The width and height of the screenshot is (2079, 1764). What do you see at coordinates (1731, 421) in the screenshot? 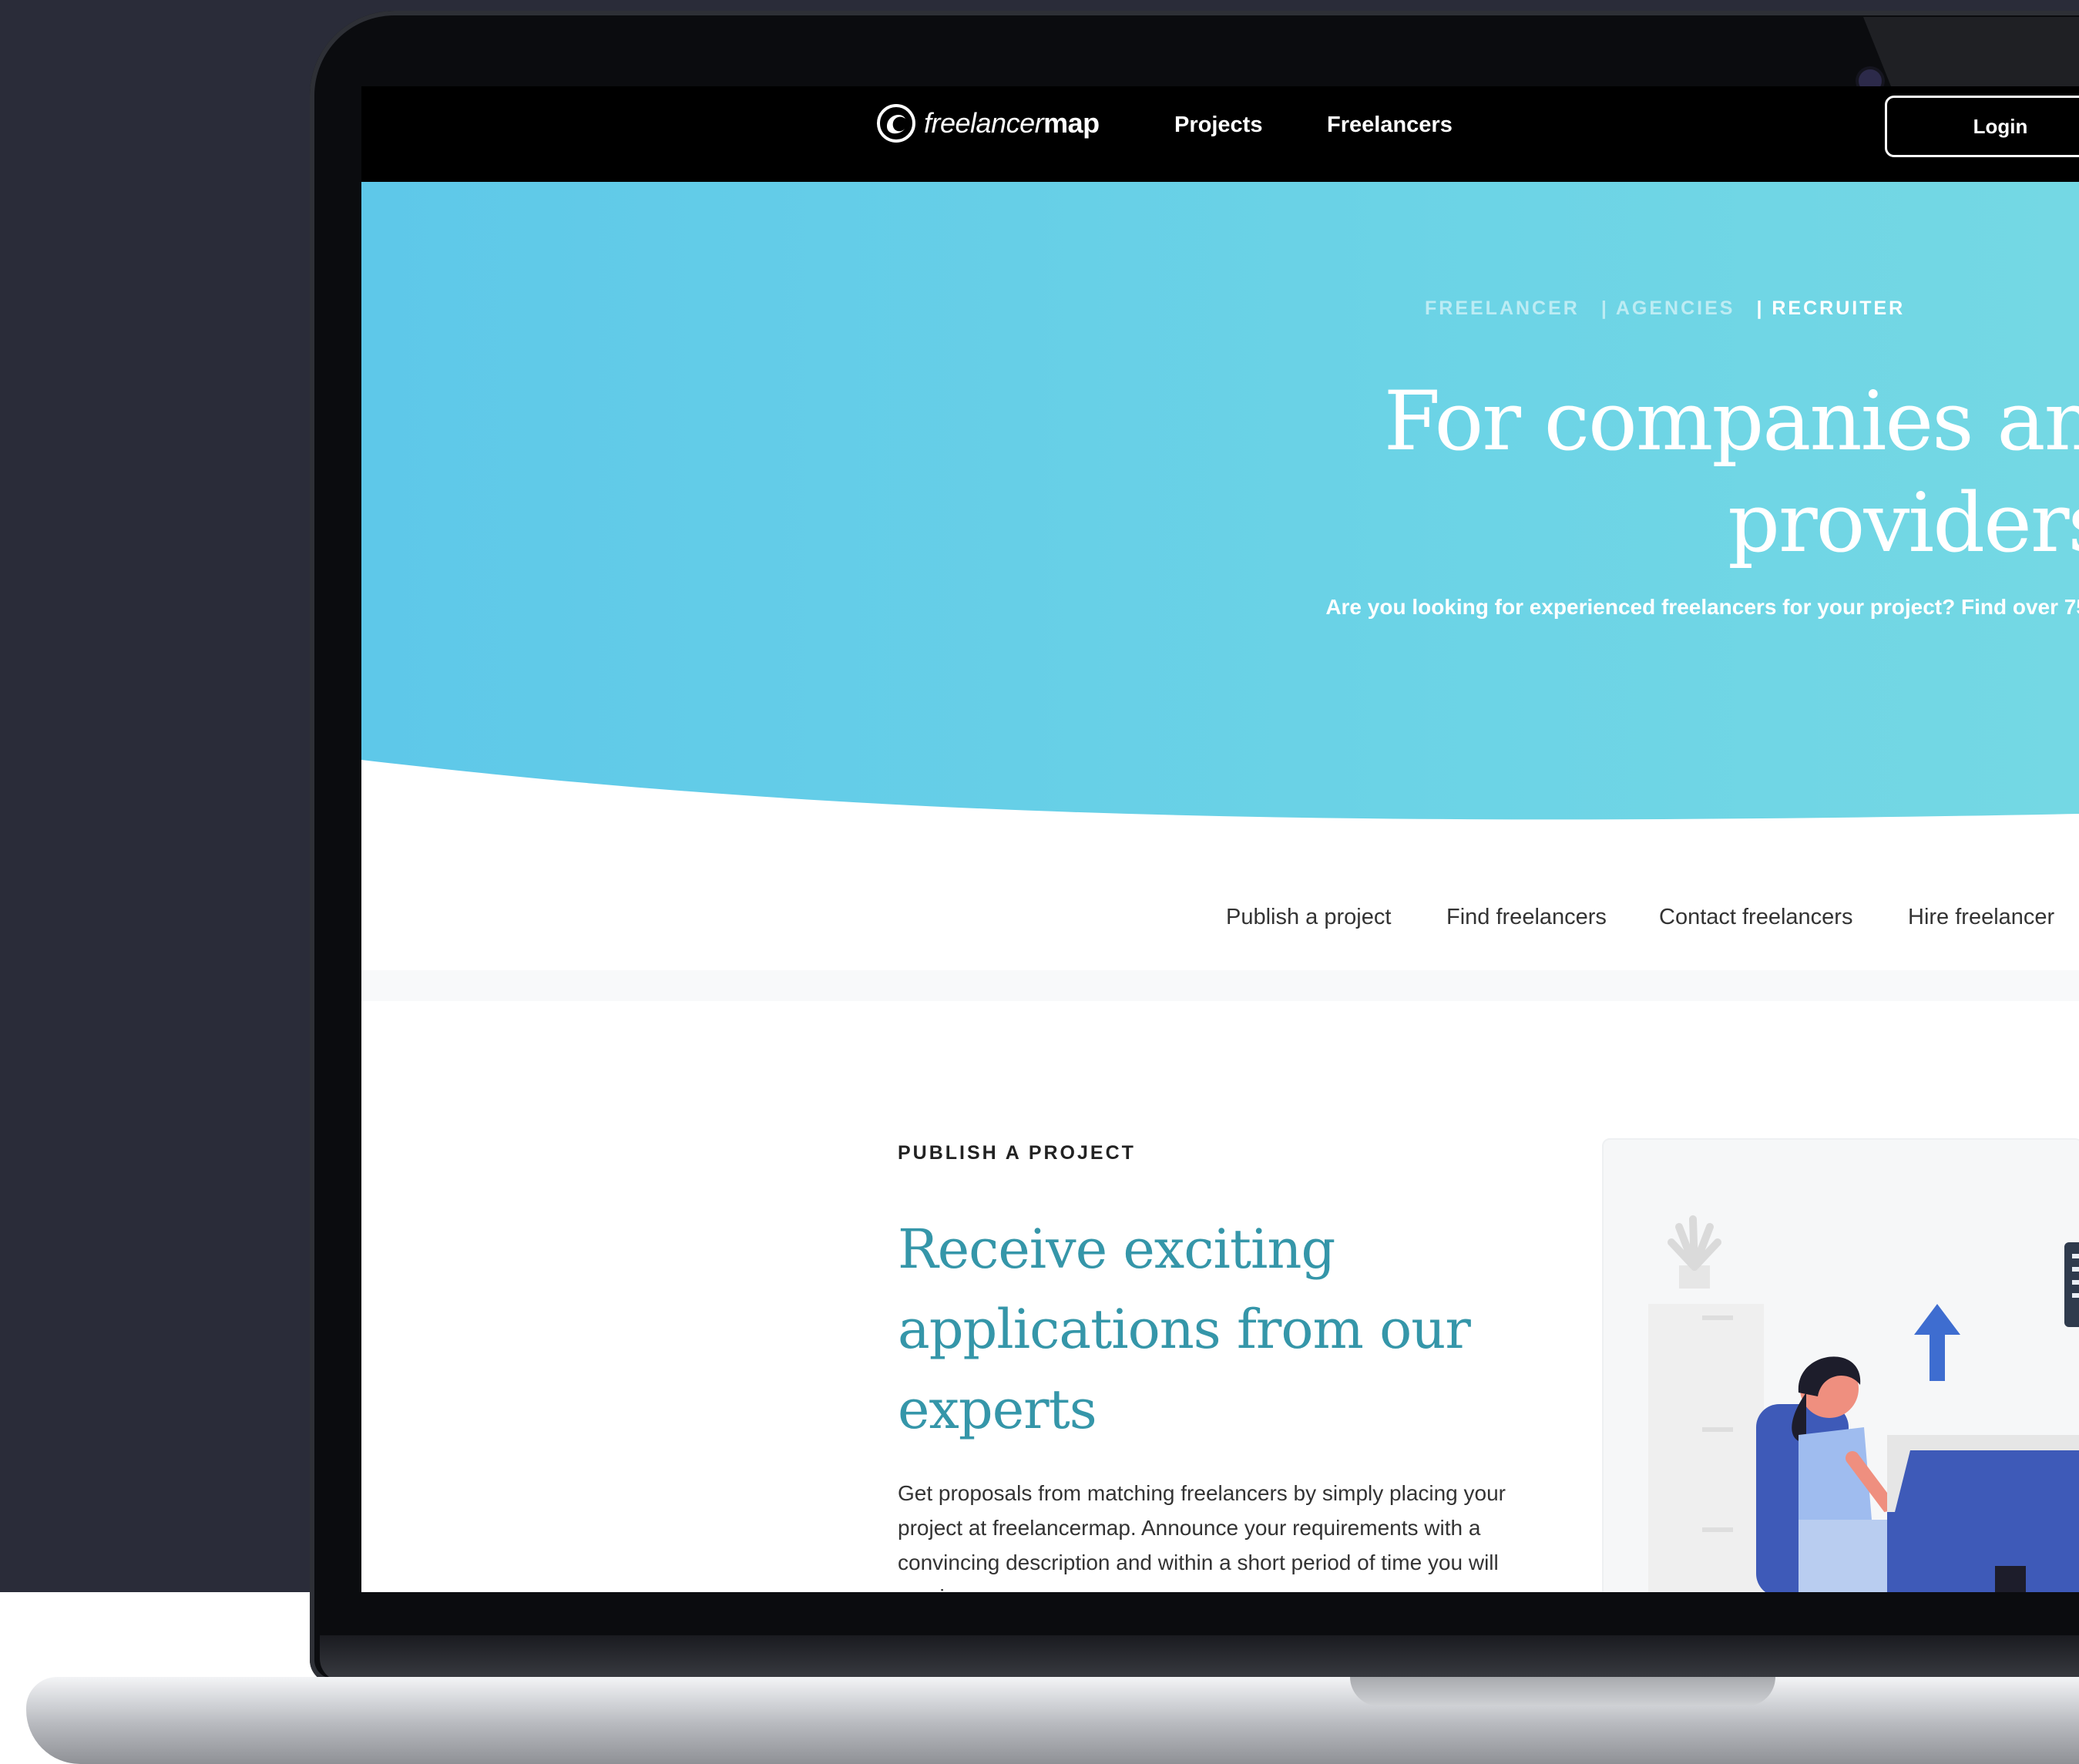
I see `hero-title-line1: For companies and project` at bounding box center [1731, 421].